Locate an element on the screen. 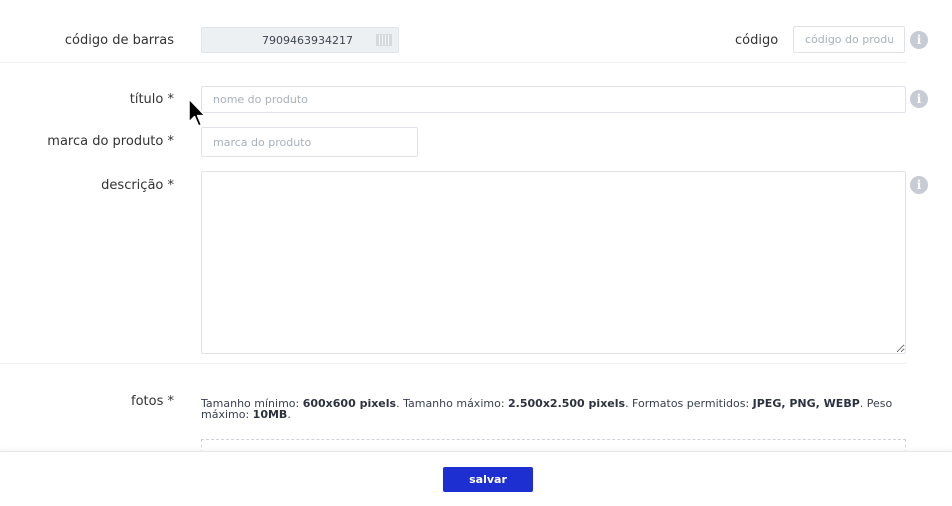 The width and height of the screenshot is (952, 506). help-text-segment: . Tamanho máximo: is located at coordinates (452, 403).